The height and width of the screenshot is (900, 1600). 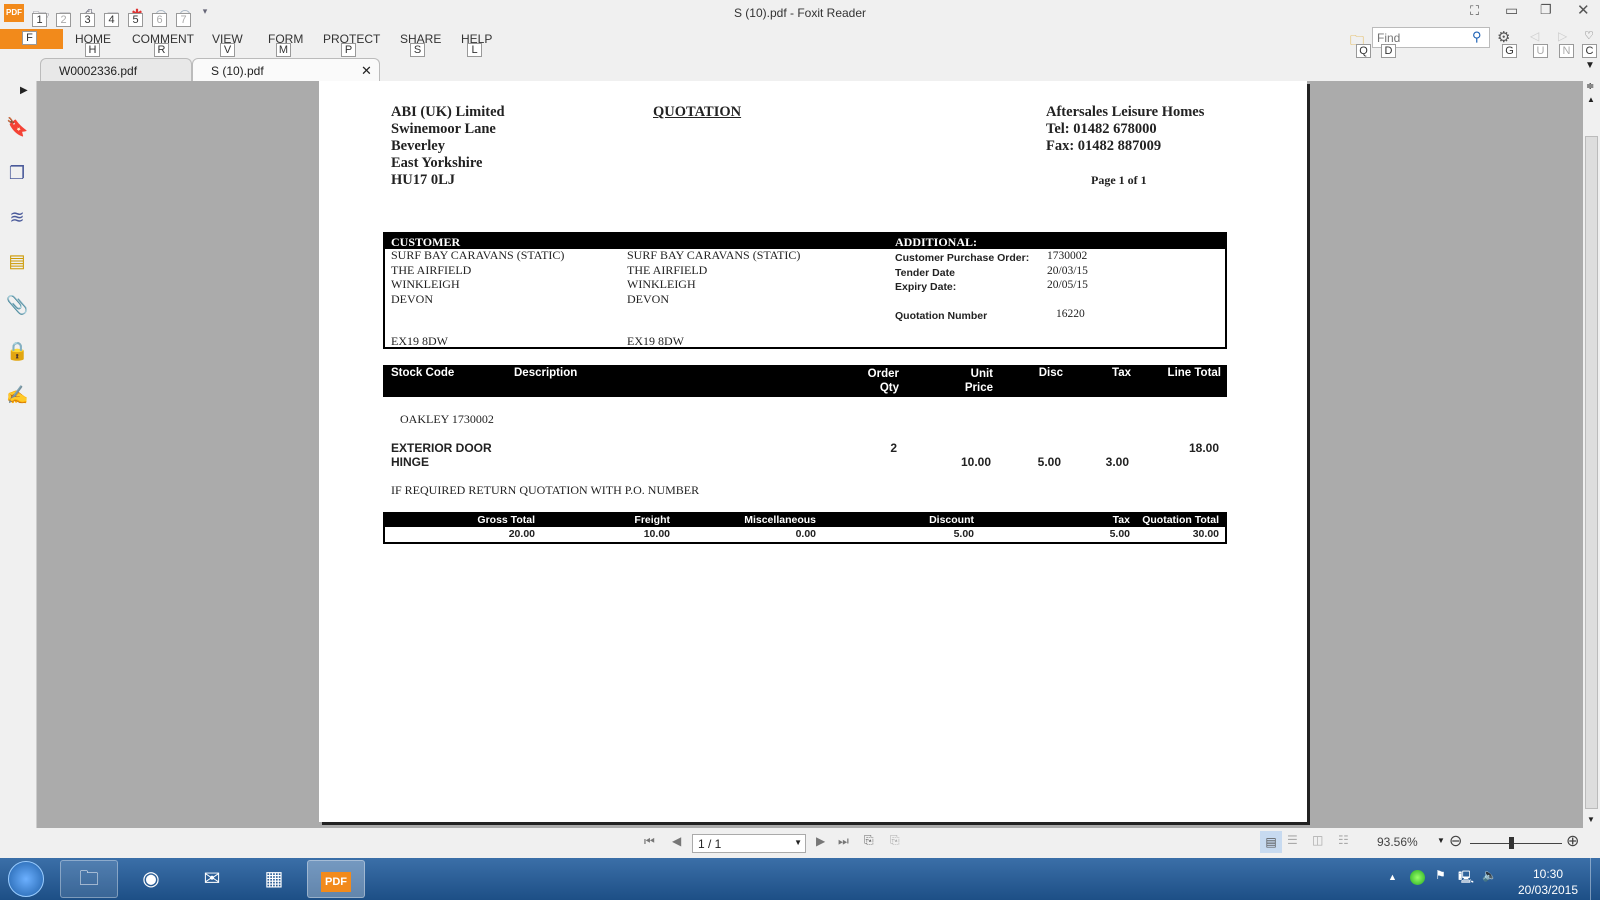 I want to click on key-tip: L, so click(x=474, y=50).